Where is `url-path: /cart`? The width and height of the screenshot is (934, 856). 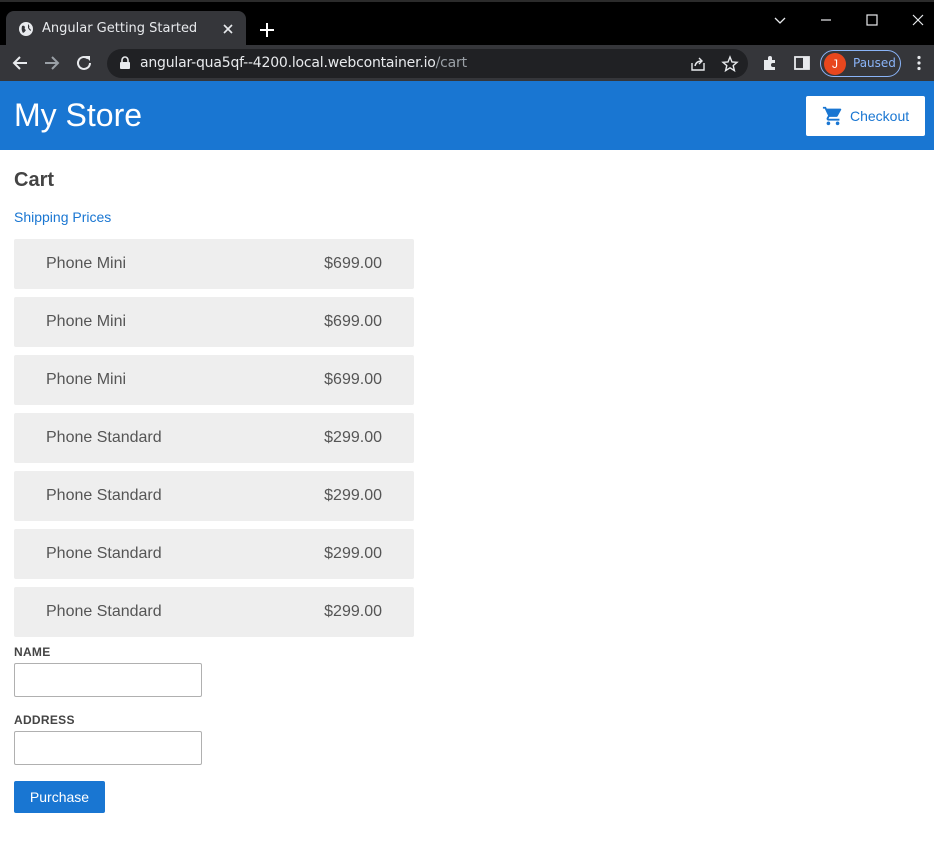 url-path: /cart is located at coordinates (451, 63).